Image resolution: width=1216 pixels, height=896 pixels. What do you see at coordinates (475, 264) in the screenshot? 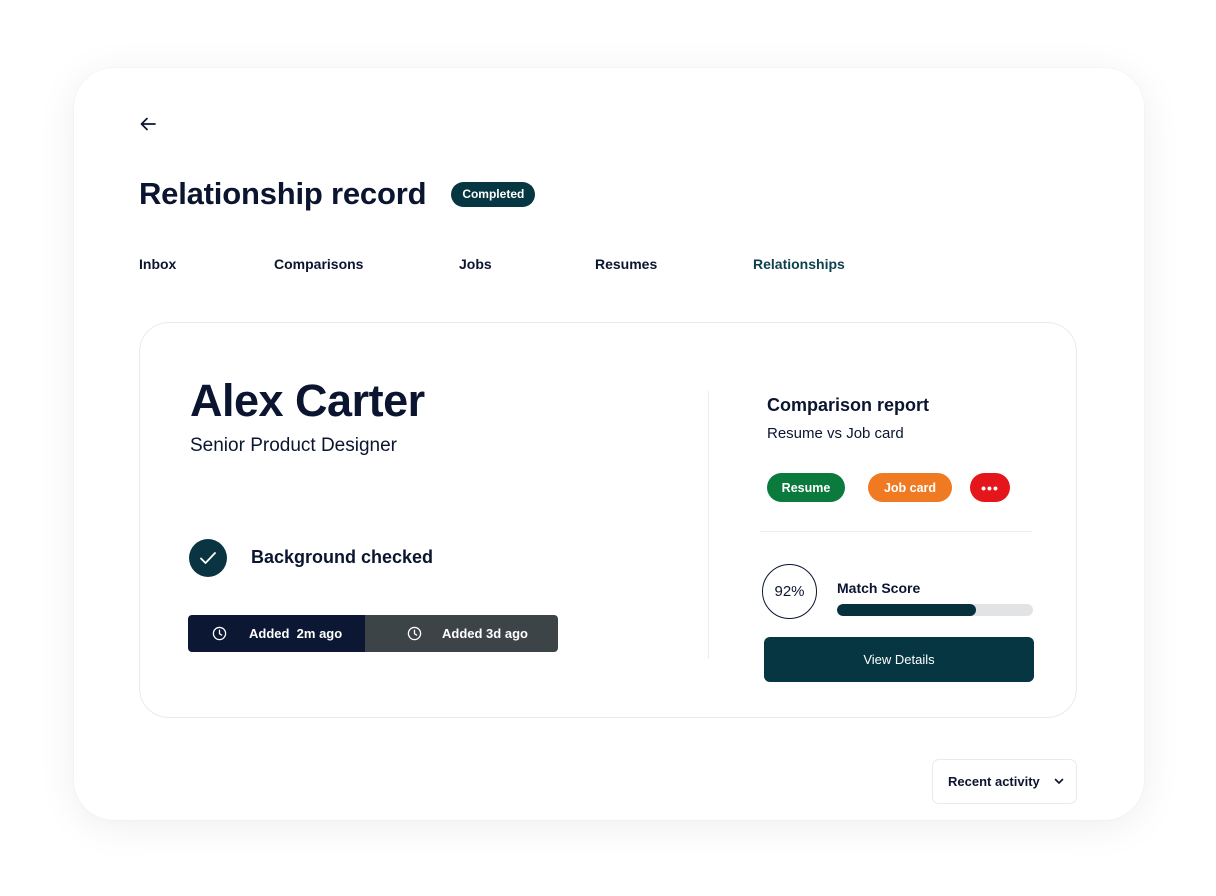
I see `tab-jobs: Jobs` at bounding box center [475, 264].